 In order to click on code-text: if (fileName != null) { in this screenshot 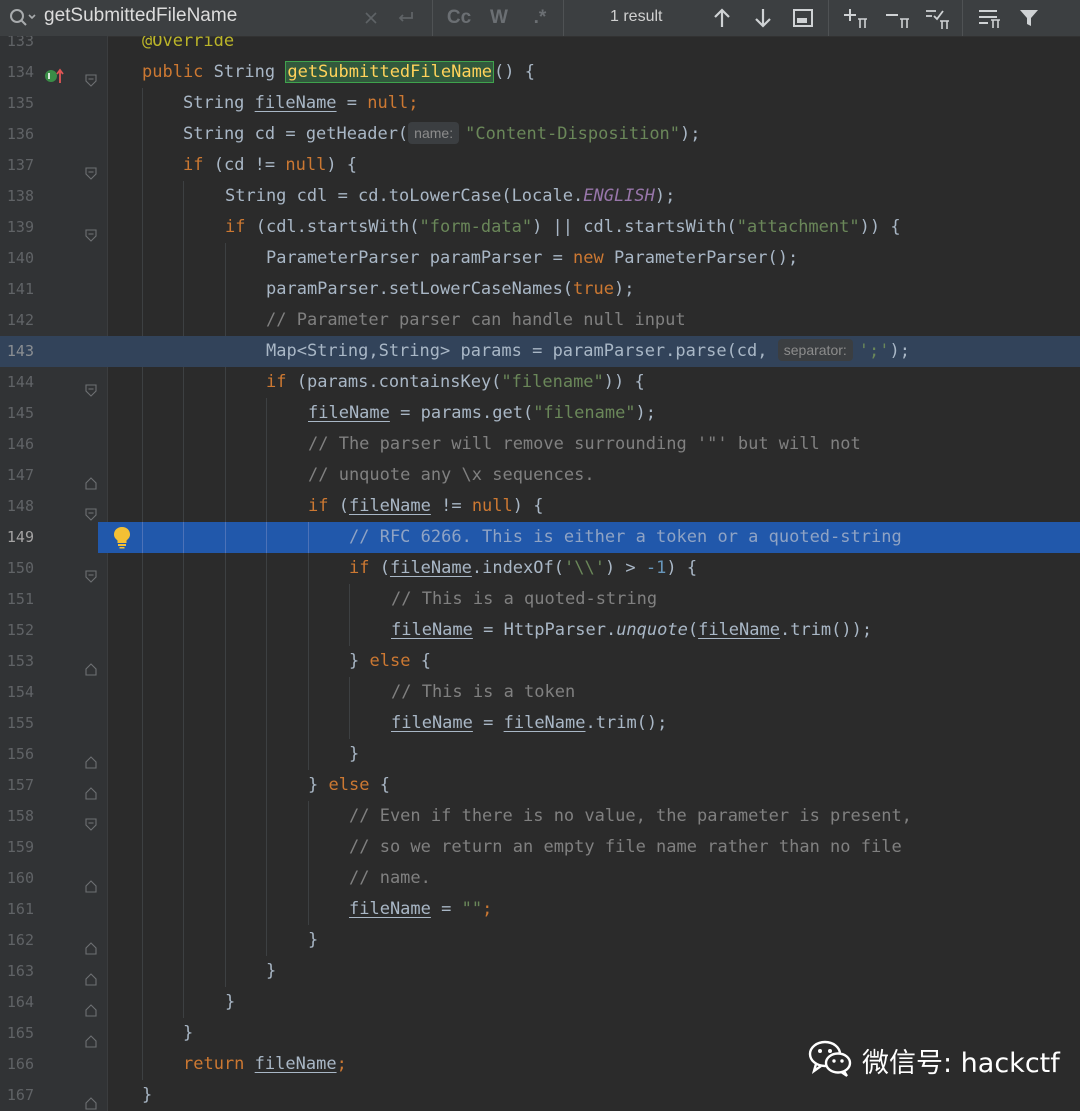, I will do `click(426, 506)`.